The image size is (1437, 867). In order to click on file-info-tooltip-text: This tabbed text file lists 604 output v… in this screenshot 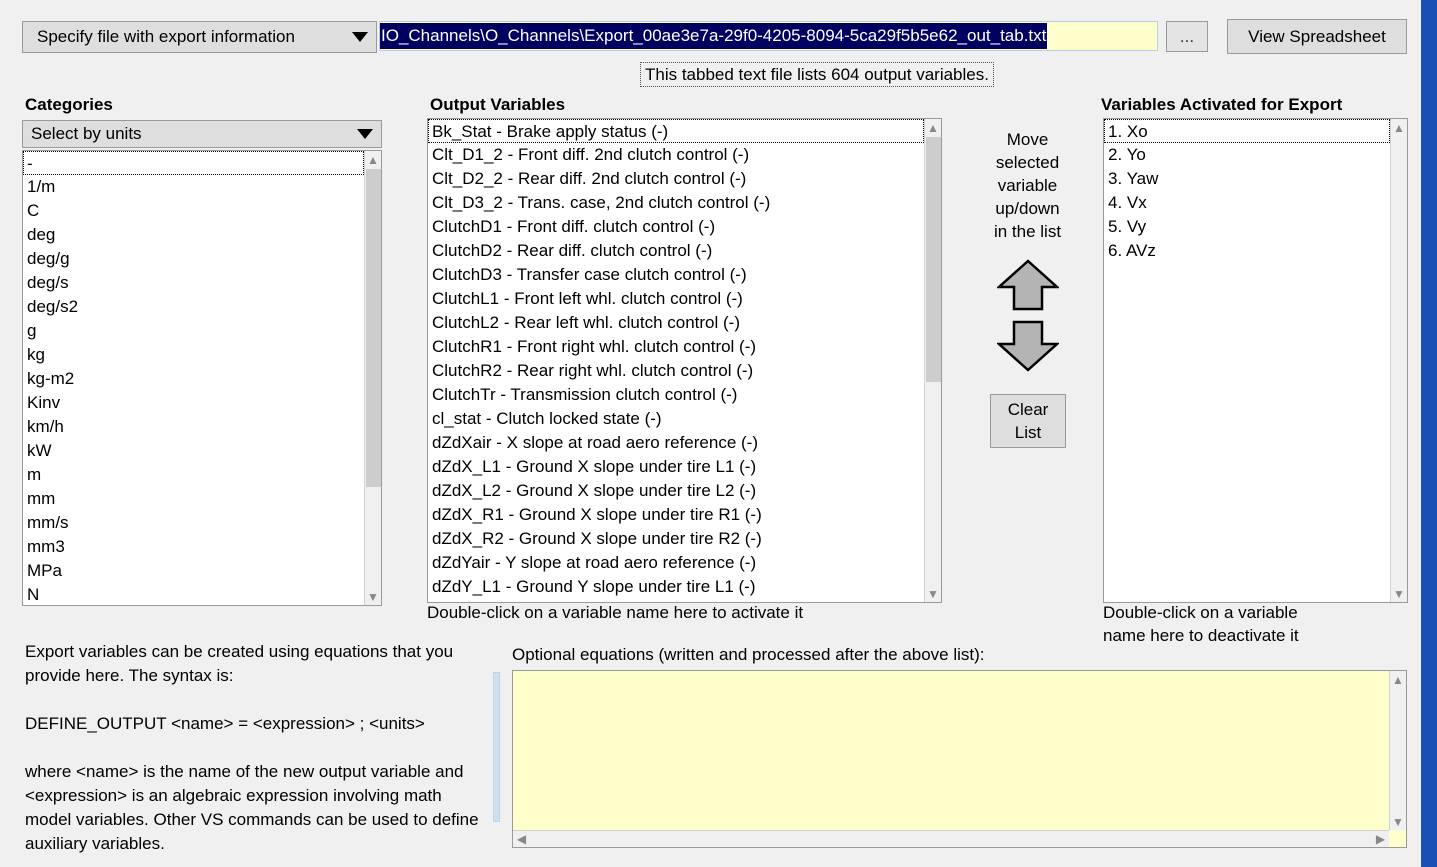, I will do `click(817, 74)`.